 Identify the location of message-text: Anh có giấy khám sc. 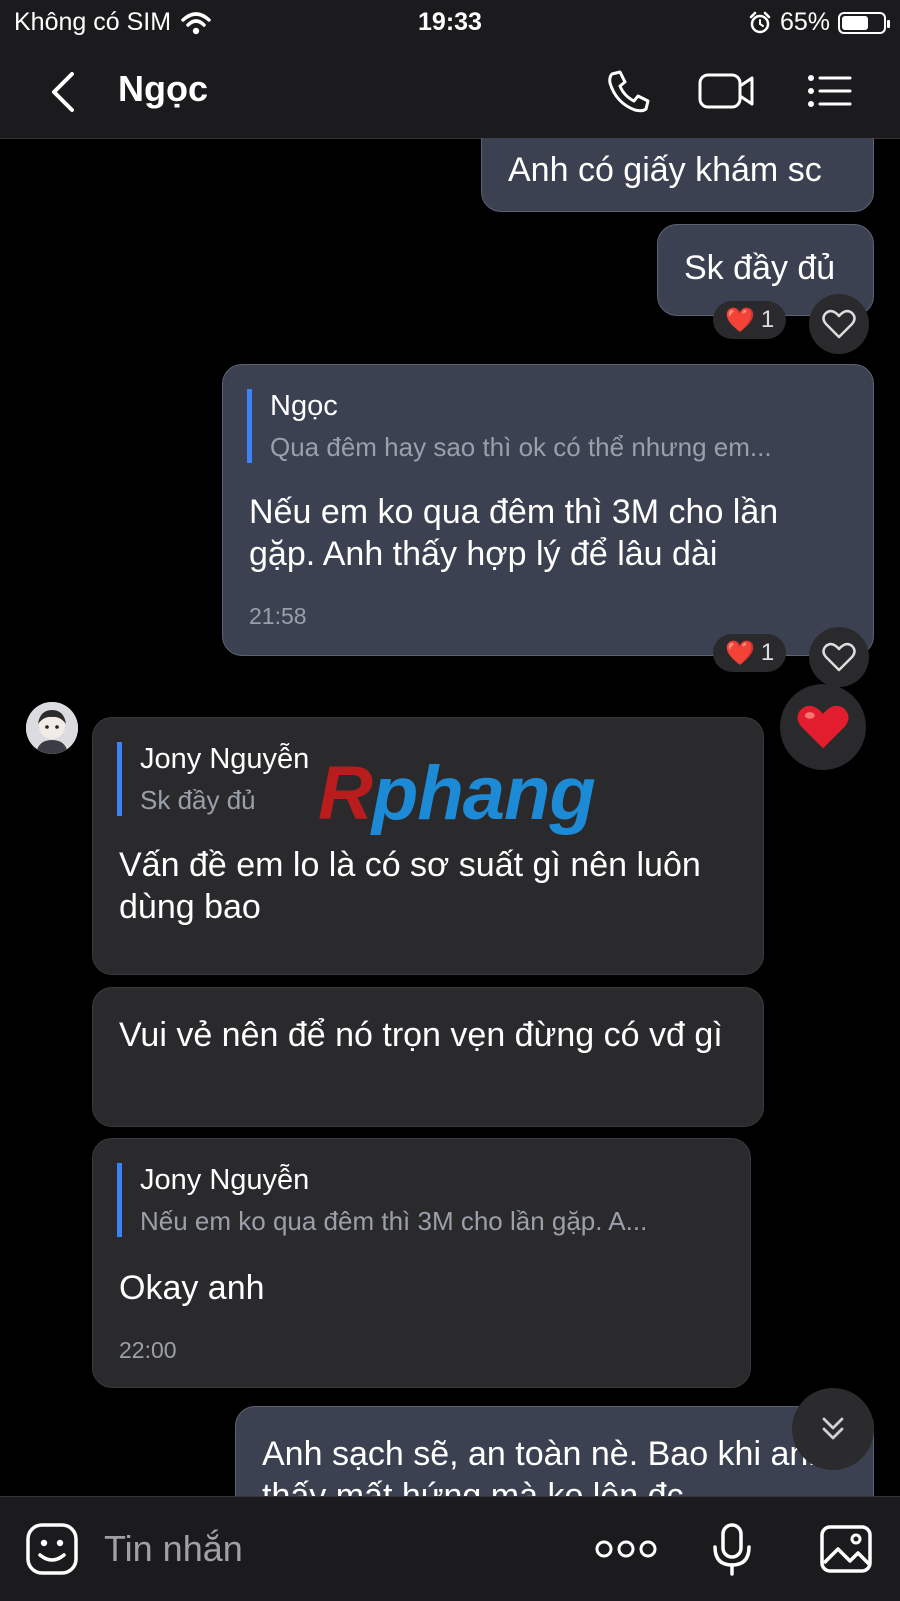
(665, 170).